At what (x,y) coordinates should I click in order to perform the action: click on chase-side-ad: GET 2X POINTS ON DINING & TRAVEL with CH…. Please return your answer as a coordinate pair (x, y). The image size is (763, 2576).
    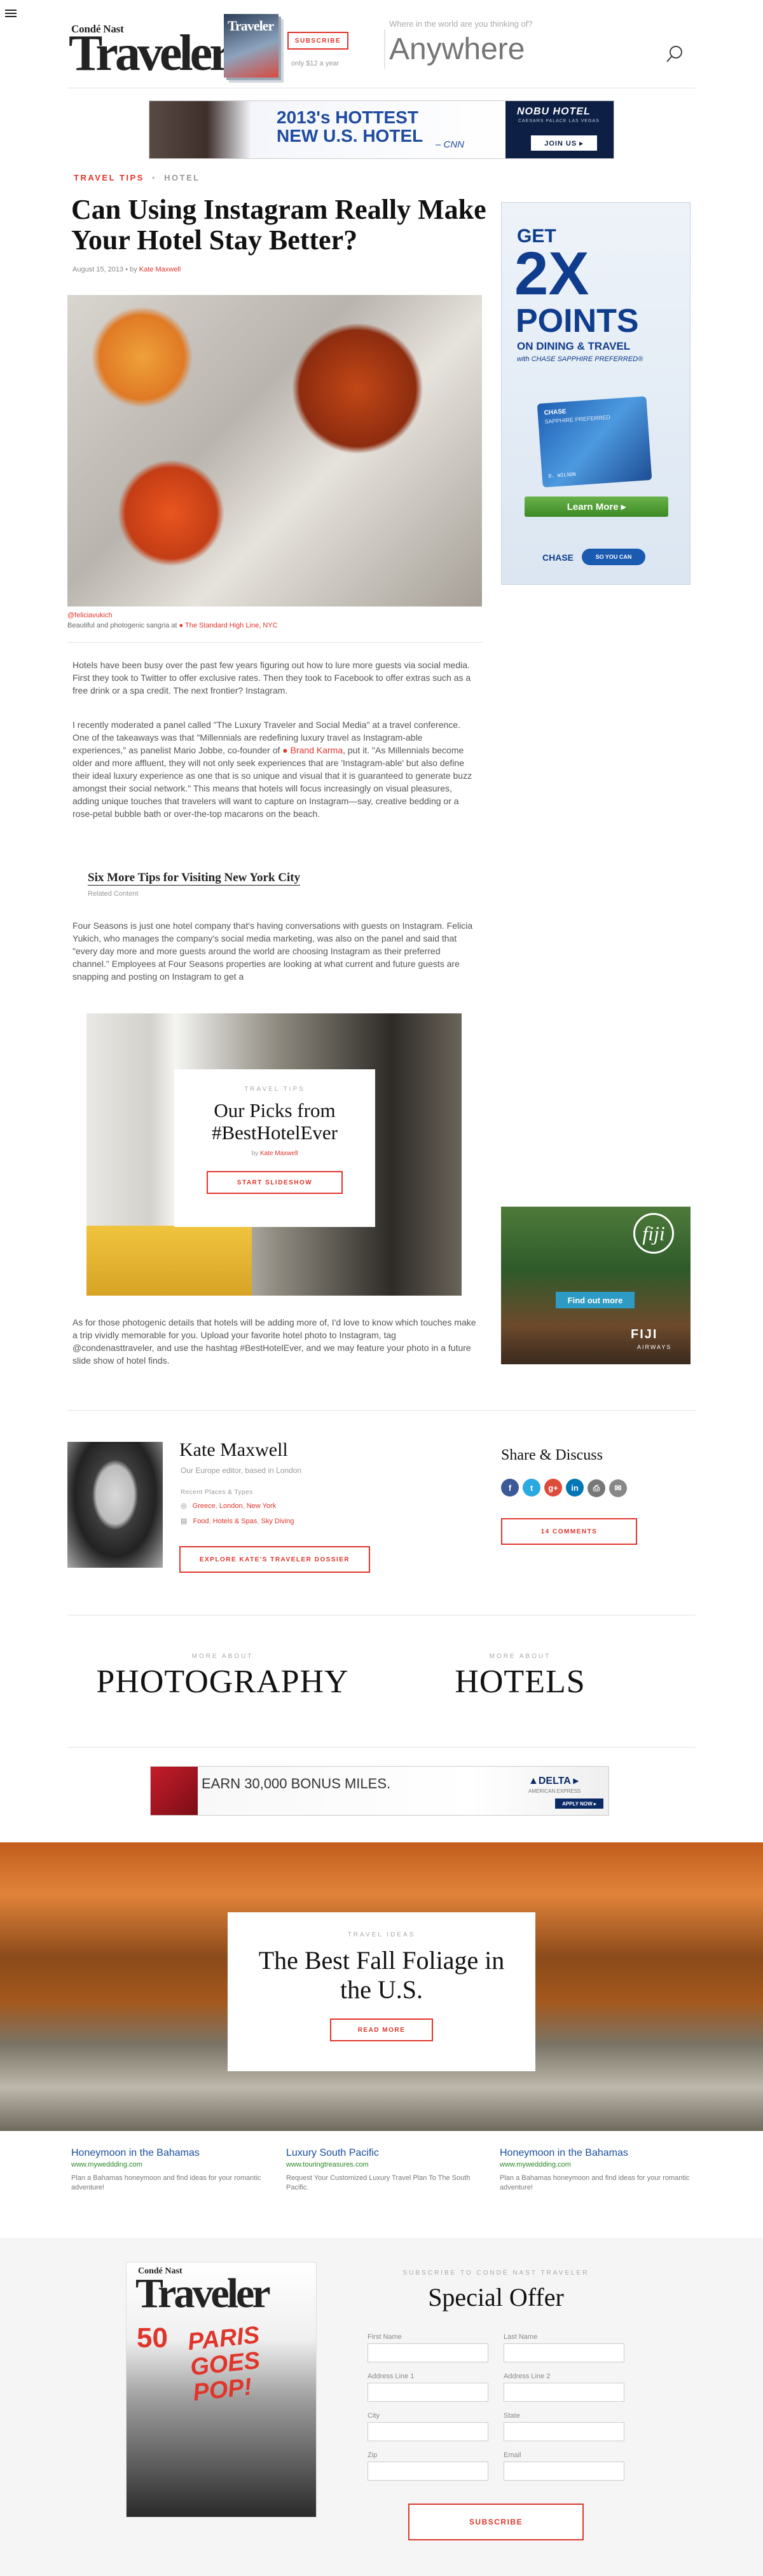
    Looking at the image, I should click on (596, 393).